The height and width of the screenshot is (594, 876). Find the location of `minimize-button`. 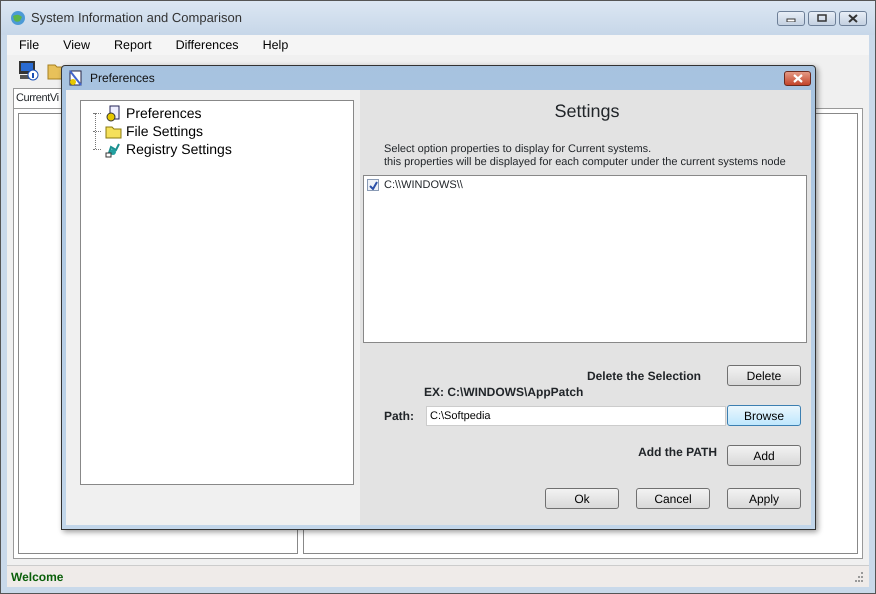

minimize-button is located at coordinates (791, 18).